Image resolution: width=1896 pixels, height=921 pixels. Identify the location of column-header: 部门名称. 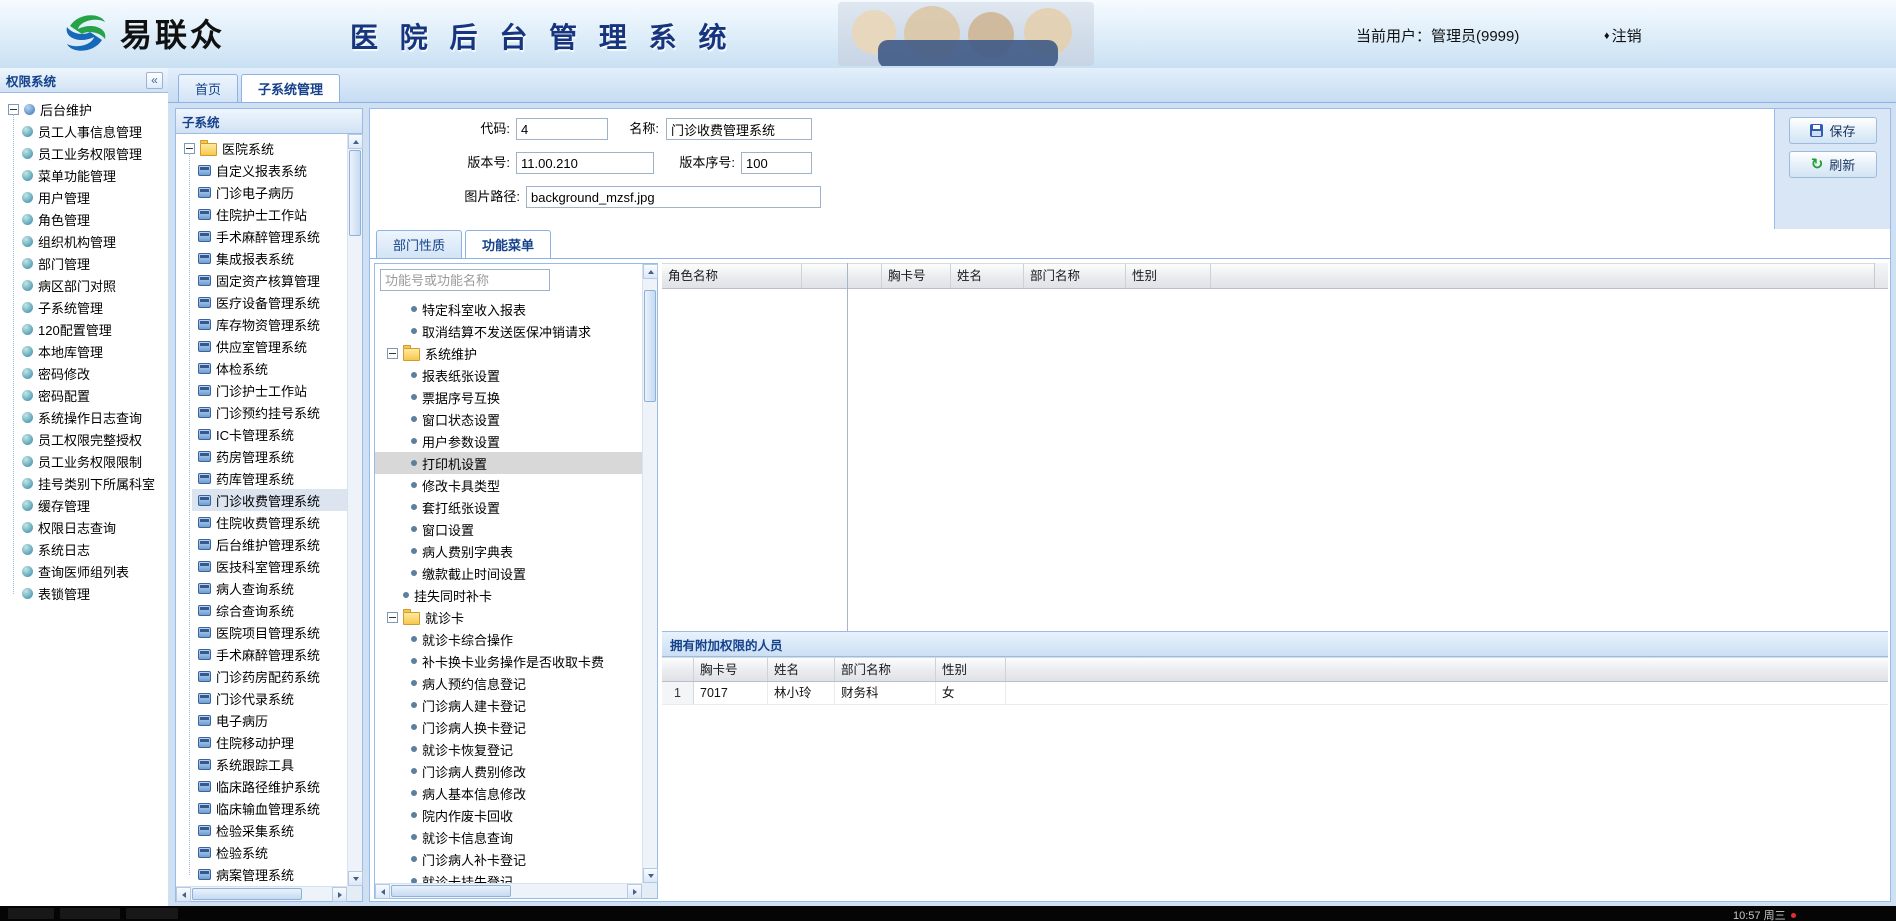
(885, 669).